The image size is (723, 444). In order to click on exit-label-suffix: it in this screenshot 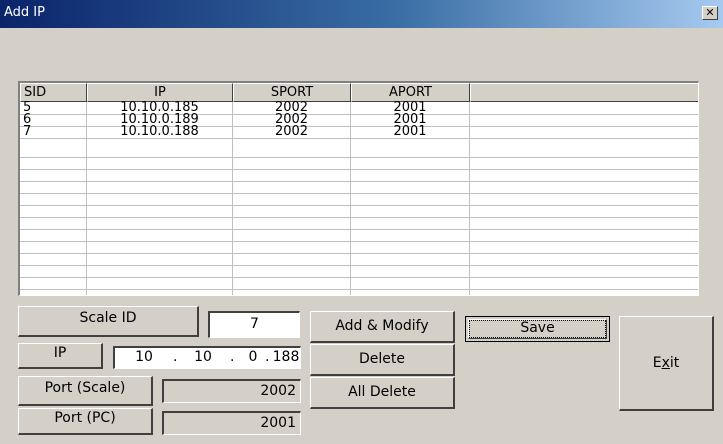, I will do `click(674, 363)`.